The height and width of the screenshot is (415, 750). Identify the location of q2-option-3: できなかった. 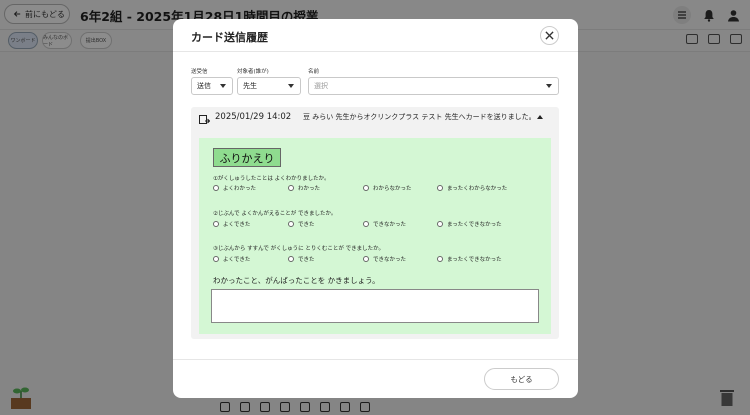
(384, 224).